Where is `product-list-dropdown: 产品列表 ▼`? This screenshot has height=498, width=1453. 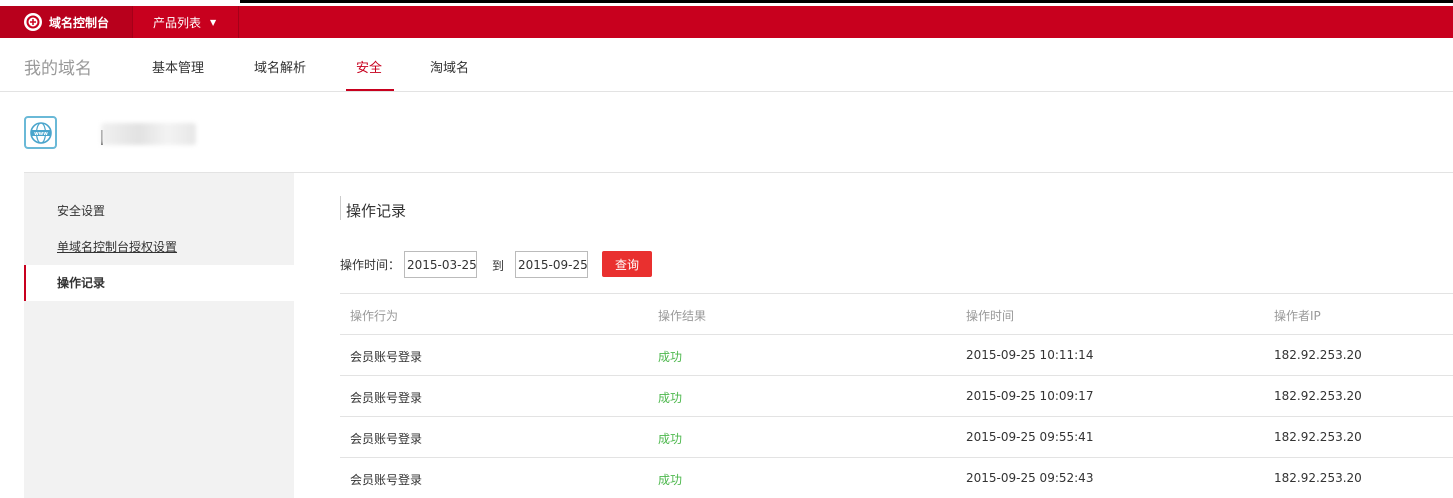
product-list-dropdown: 产品列表 ▼ is located at coordinates (186, 22).